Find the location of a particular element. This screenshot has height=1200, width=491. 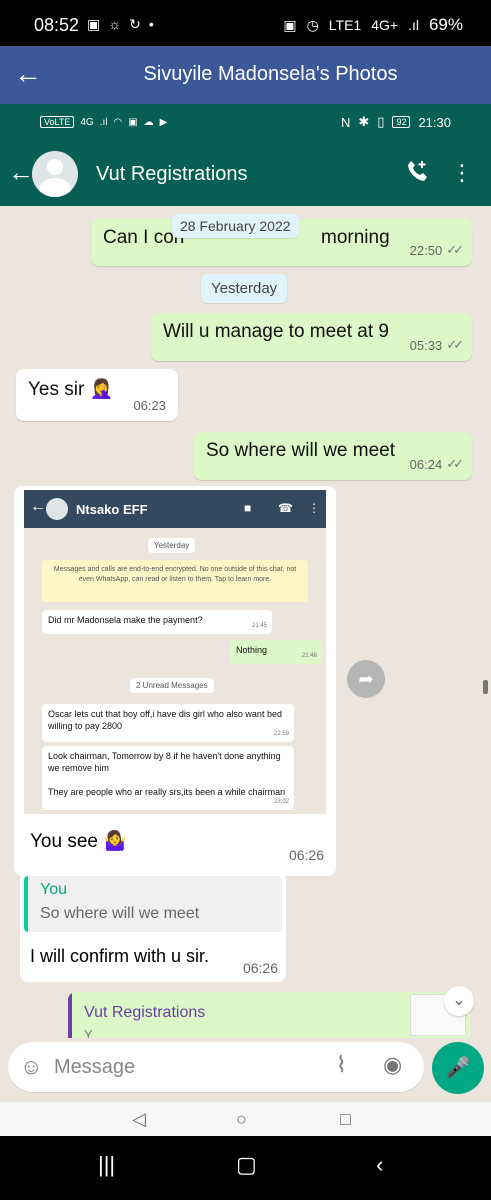

wifi-icon: ◠ is located at coordinates (118, 122).